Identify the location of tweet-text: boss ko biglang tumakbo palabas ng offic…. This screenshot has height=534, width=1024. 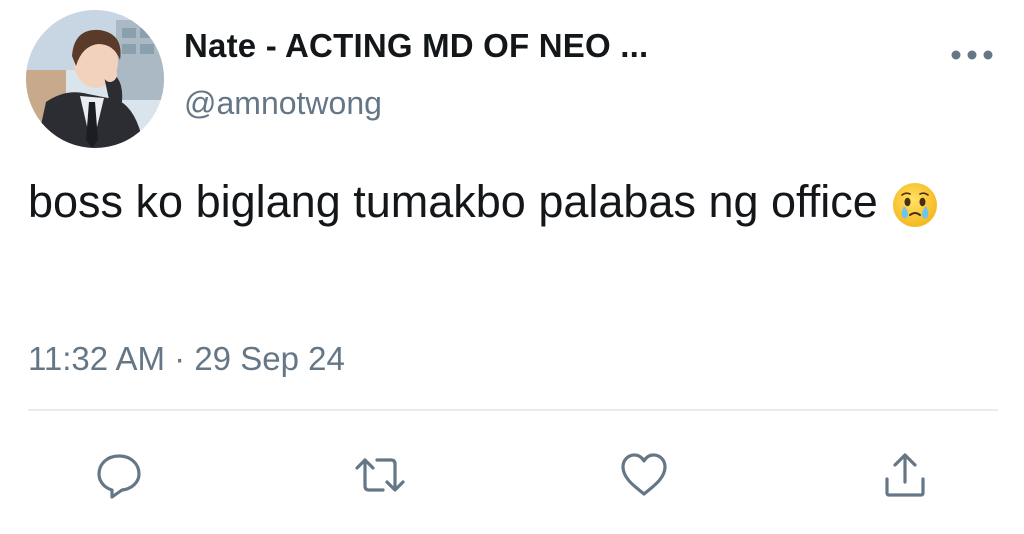
(453, 201).